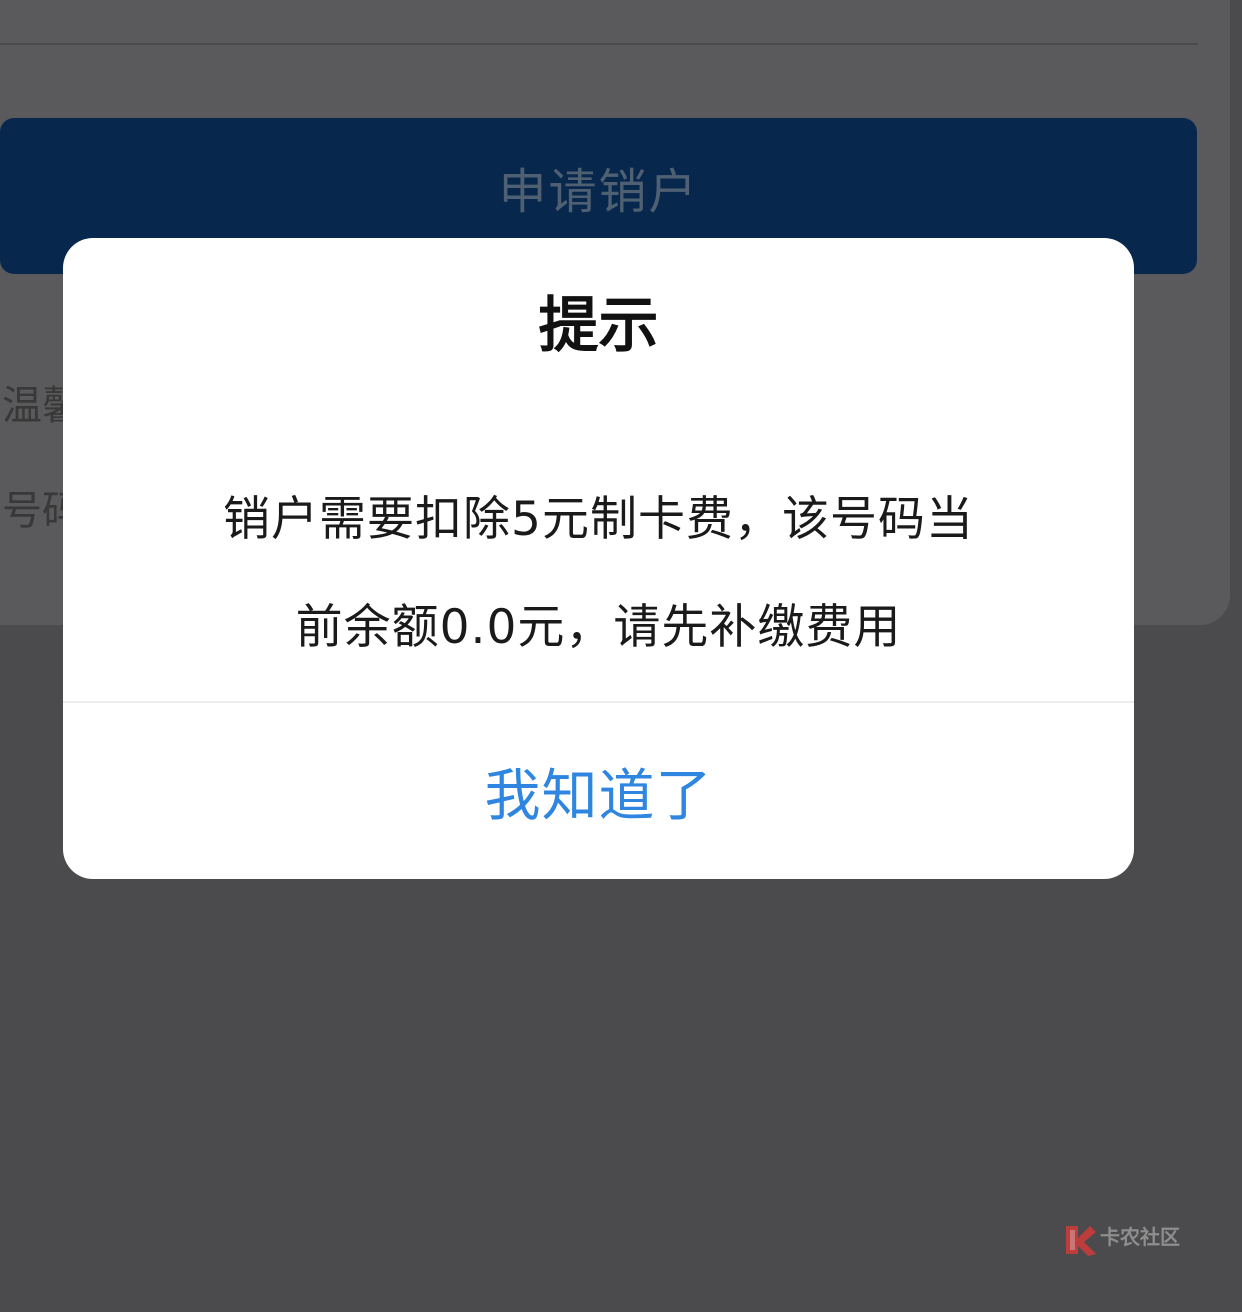  Describe the element at coordinates (598, 791) in the screenshot. I see `dialog-confirm-button: 我知道了` at that location.